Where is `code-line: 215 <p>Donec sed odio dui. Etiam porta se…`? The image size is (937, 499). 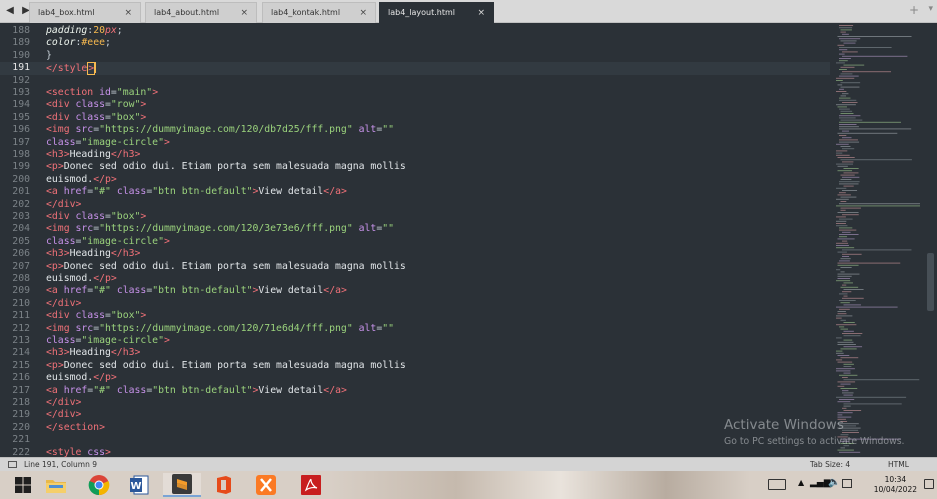
code-line: 215 <p>Donec sed odio dui. Etiam porta se… is located at coordinates (415, 366).